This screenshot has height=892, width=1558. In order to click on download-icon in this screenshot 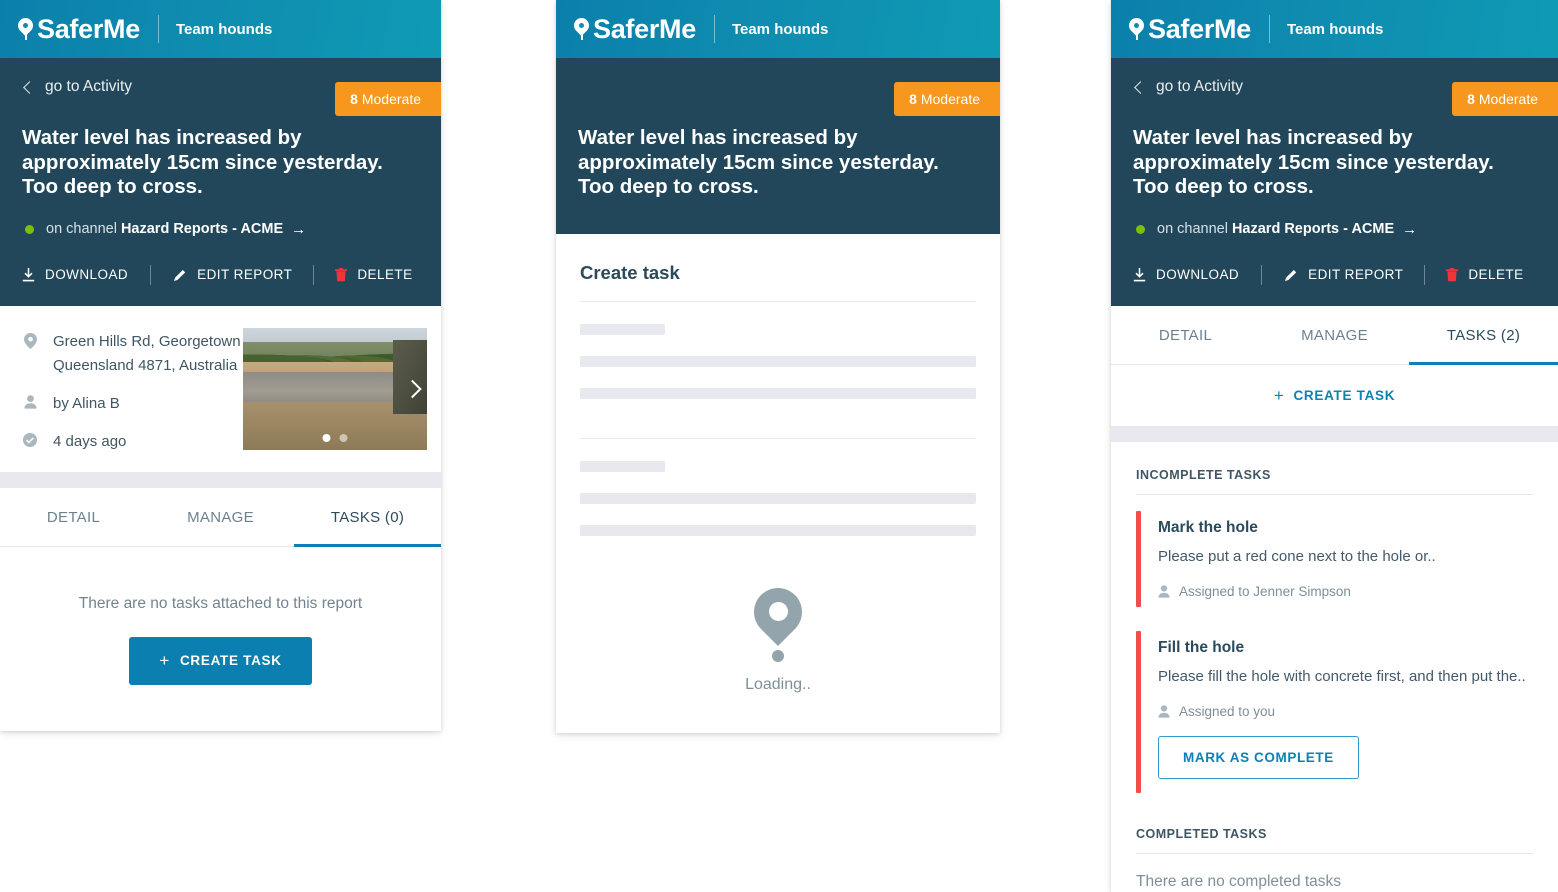, I will do `click(28, 274)`.